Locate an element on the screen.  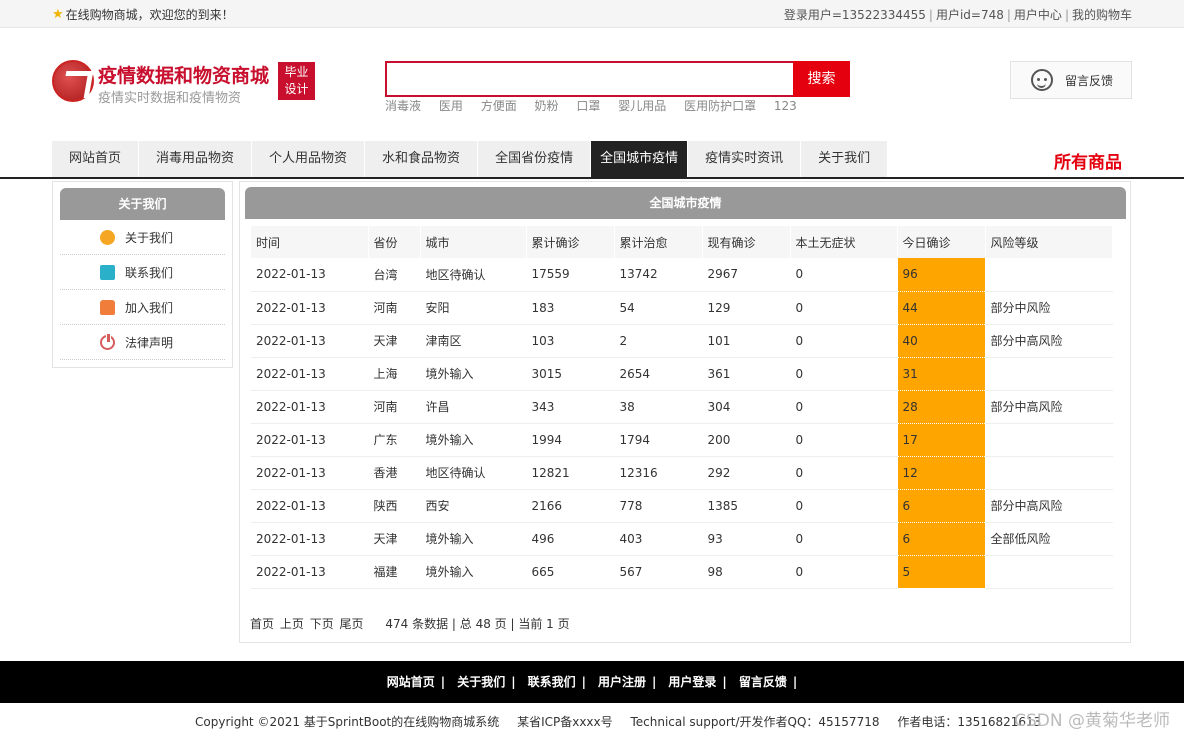
column-header: 时间 is located at coordinates (310, 242).